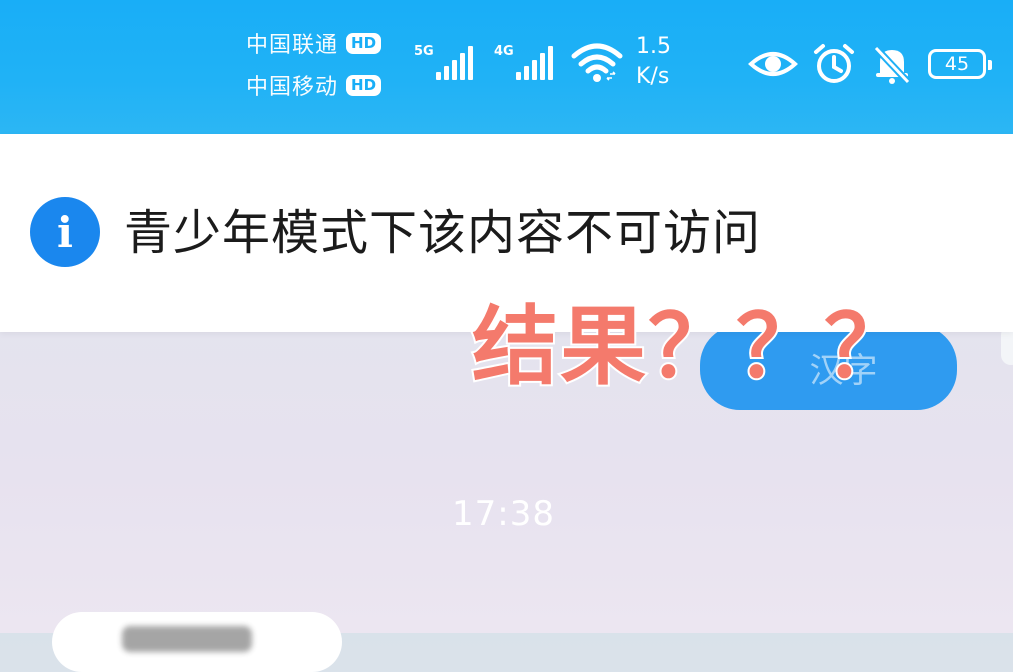  I want to click on carrier-list: 中国联通 HD 中国移动 HD, so click(314, 70).